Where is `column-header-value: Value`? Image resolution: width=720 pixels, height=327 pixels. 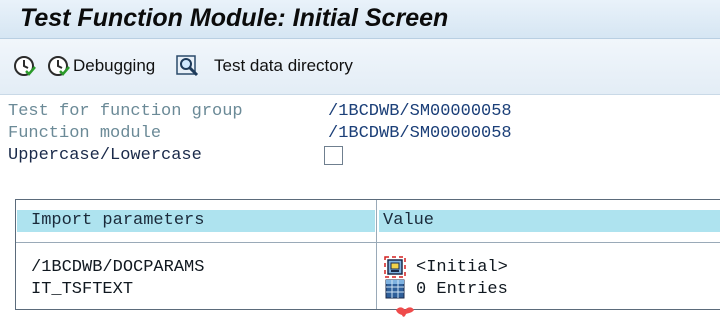
column-header-value: Value is located at coordinates (549, 221).